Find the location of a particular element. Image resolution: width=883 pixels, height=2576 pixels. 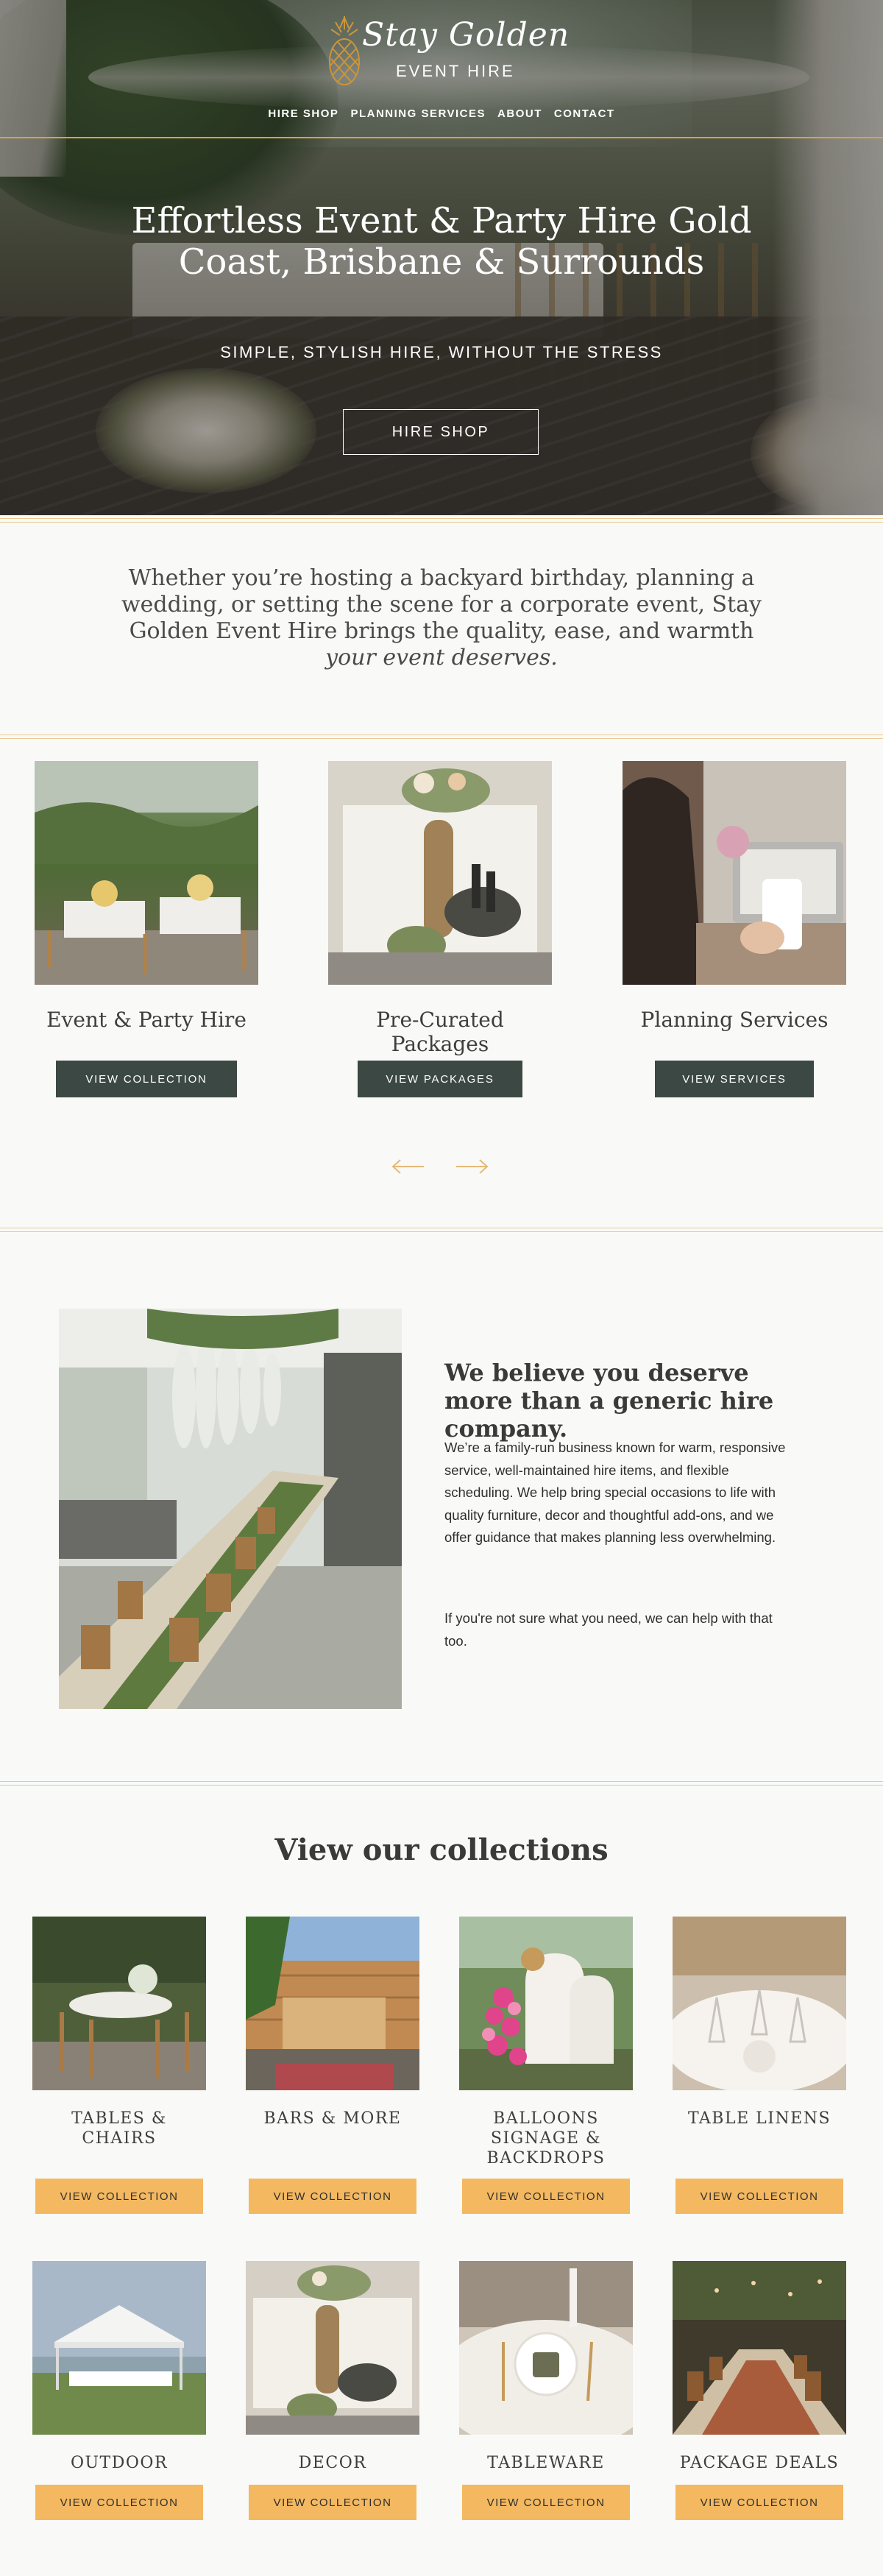

view-services-button: VIEW SERVICES is located at coordinates (735, 1079).